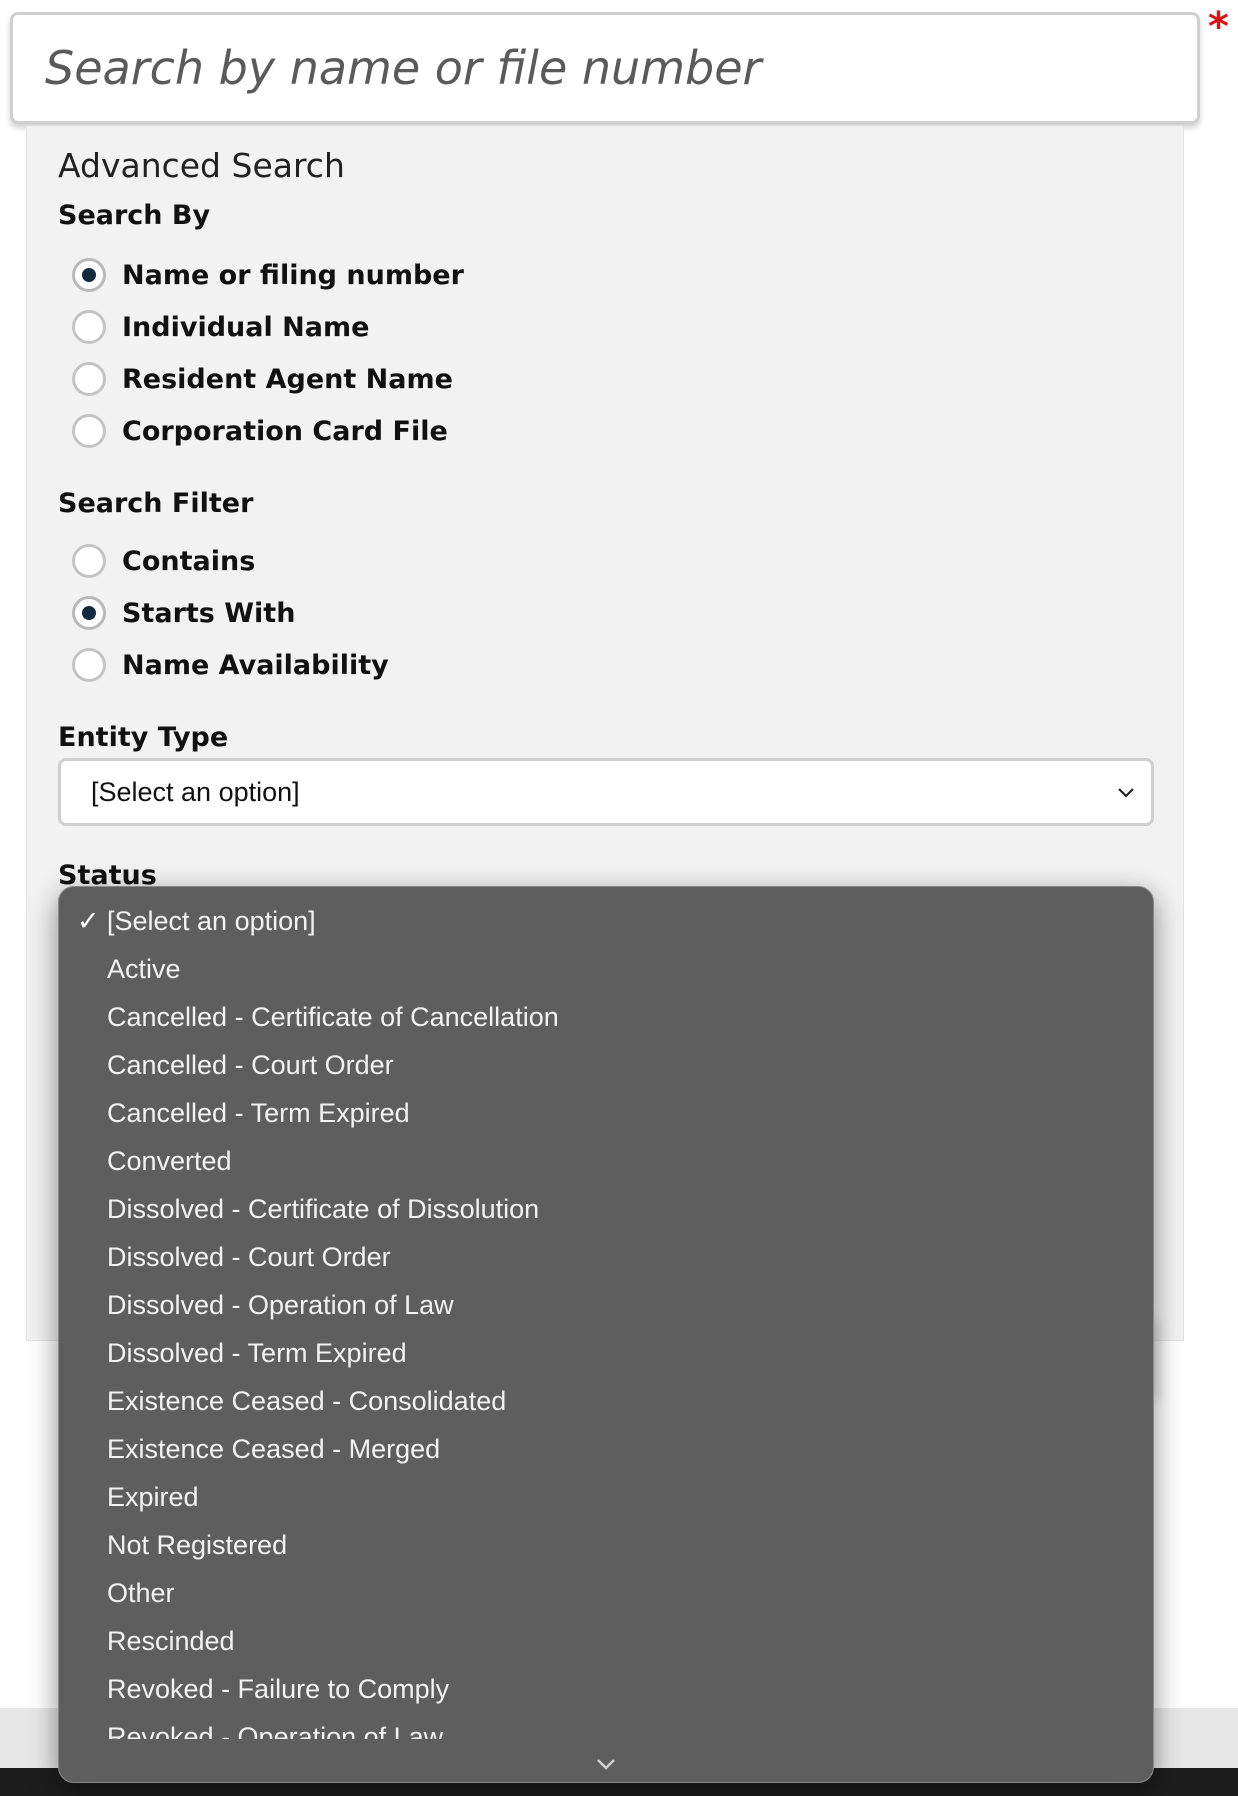 Image resolution: width=1238 pixels, height=1796 pixels. What do you see at coordinates (209, 613) in the screenshot?
I see `search-filter-option-label: Starts With` at bounding box center [209, 613].